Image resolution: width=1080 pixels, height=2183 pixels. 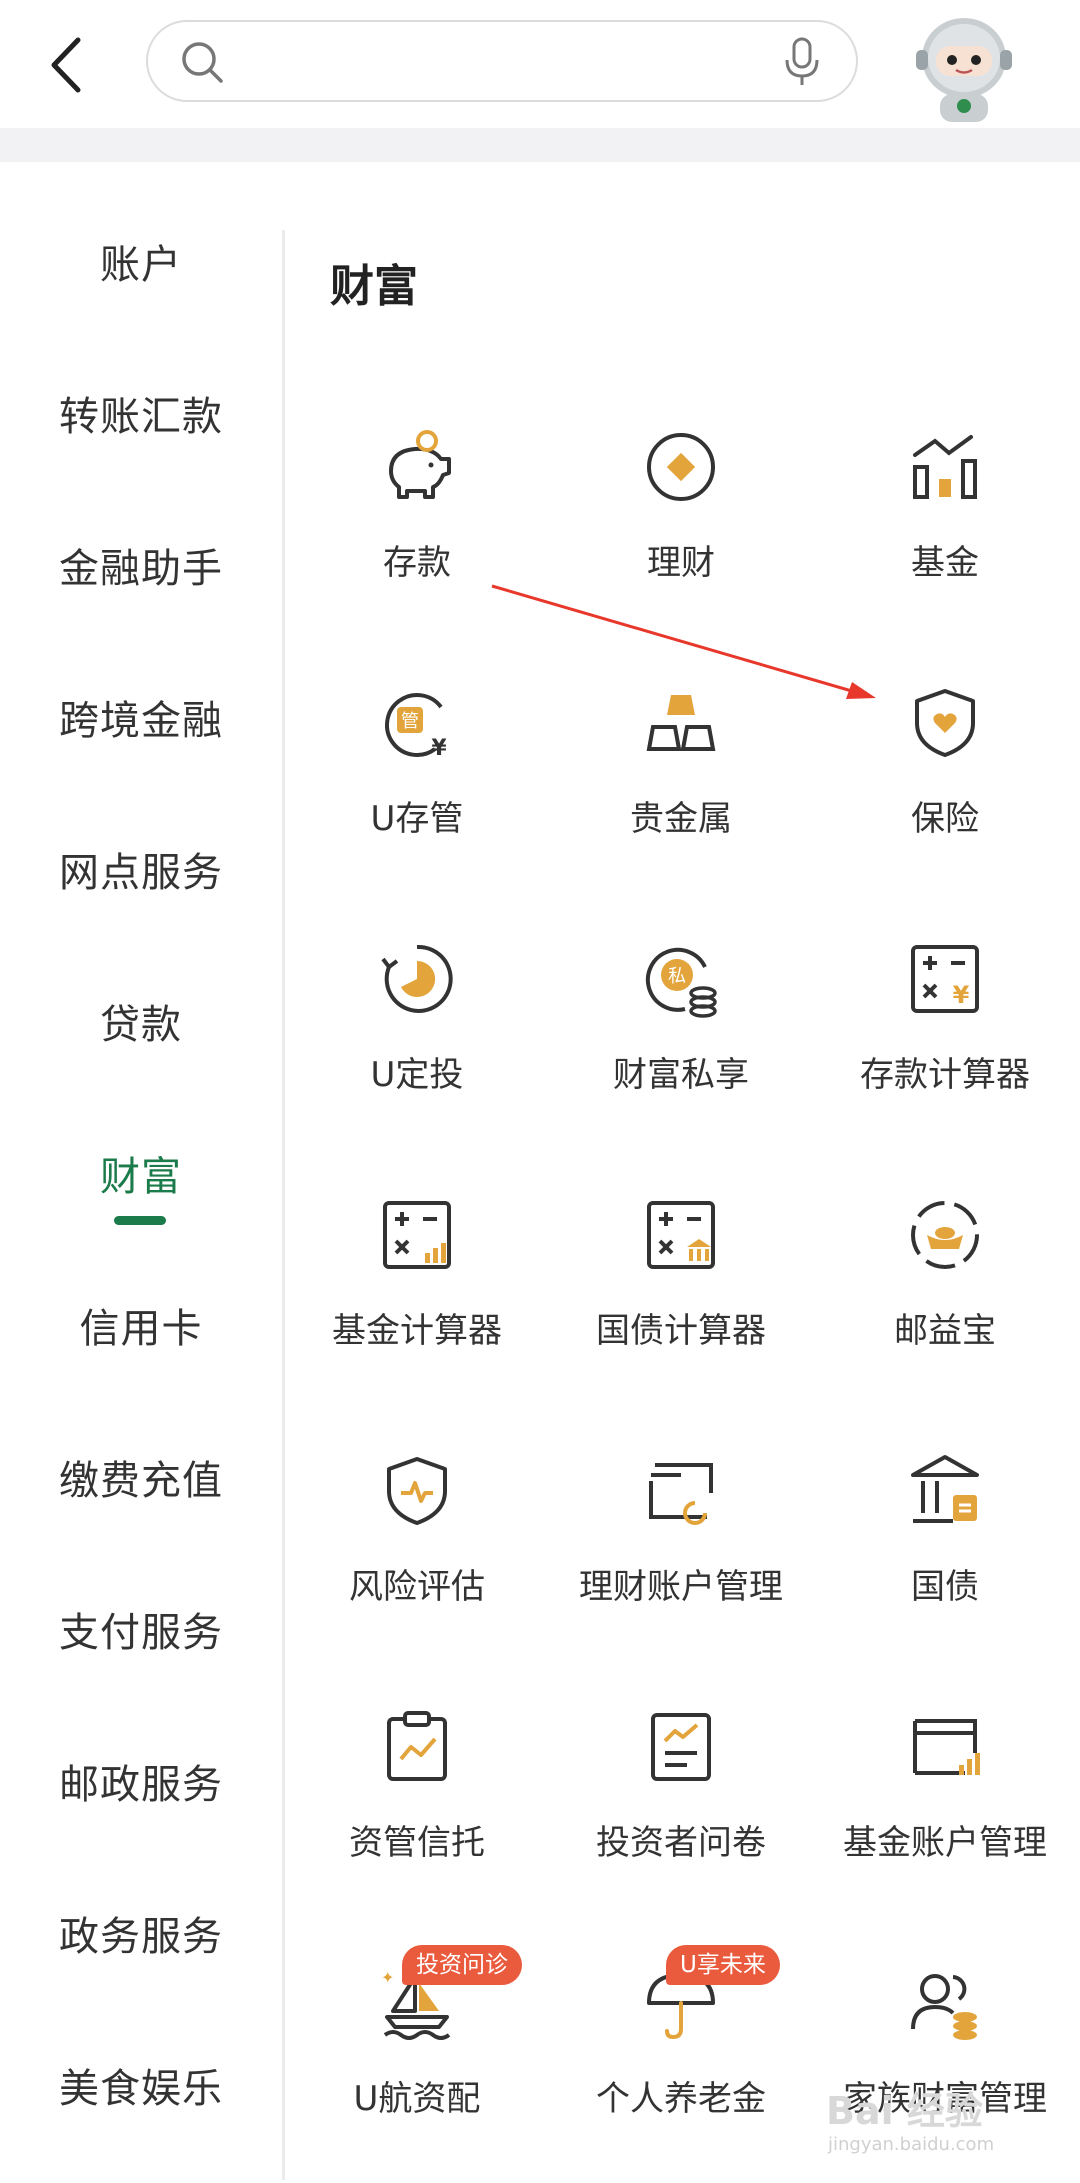 I want to click on tile-label: 投资者问卷, so click(x=681, y=1843).